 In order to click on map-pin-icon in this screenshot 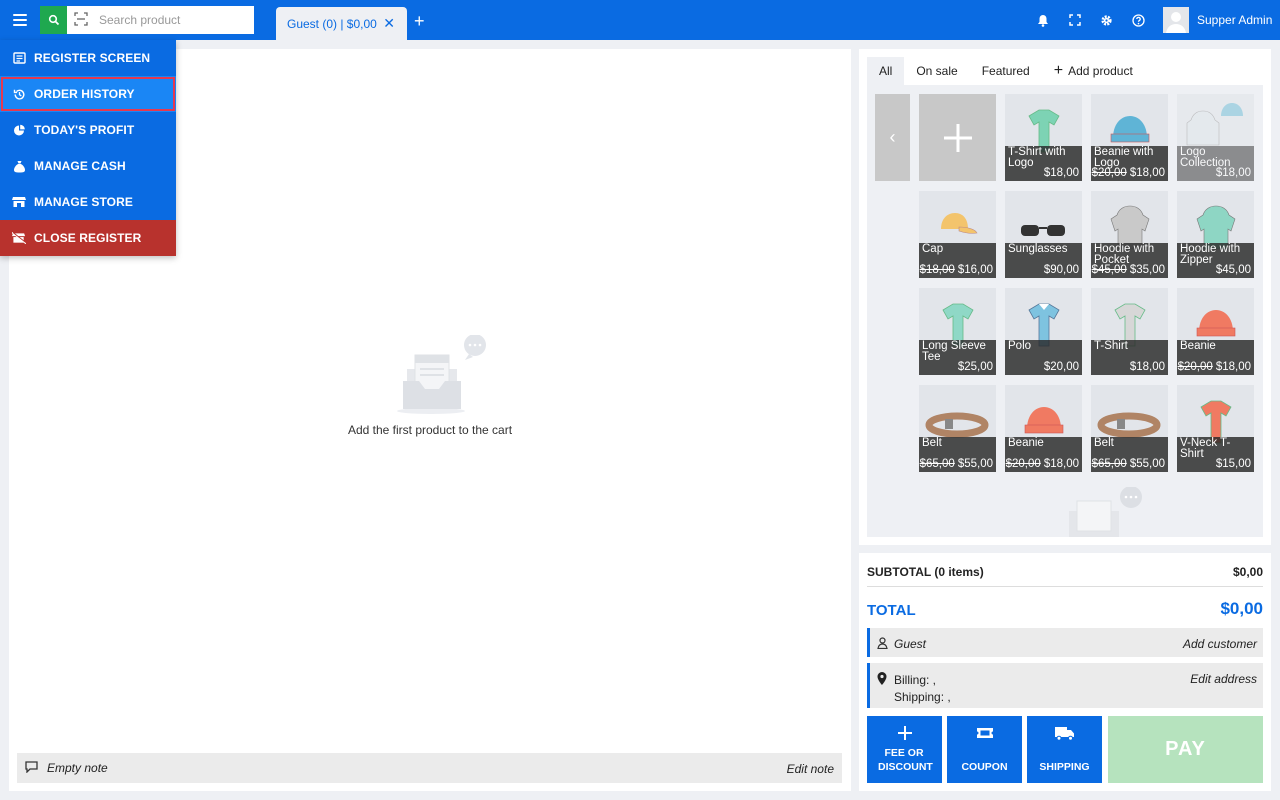, I will do `click(883, 678)`.